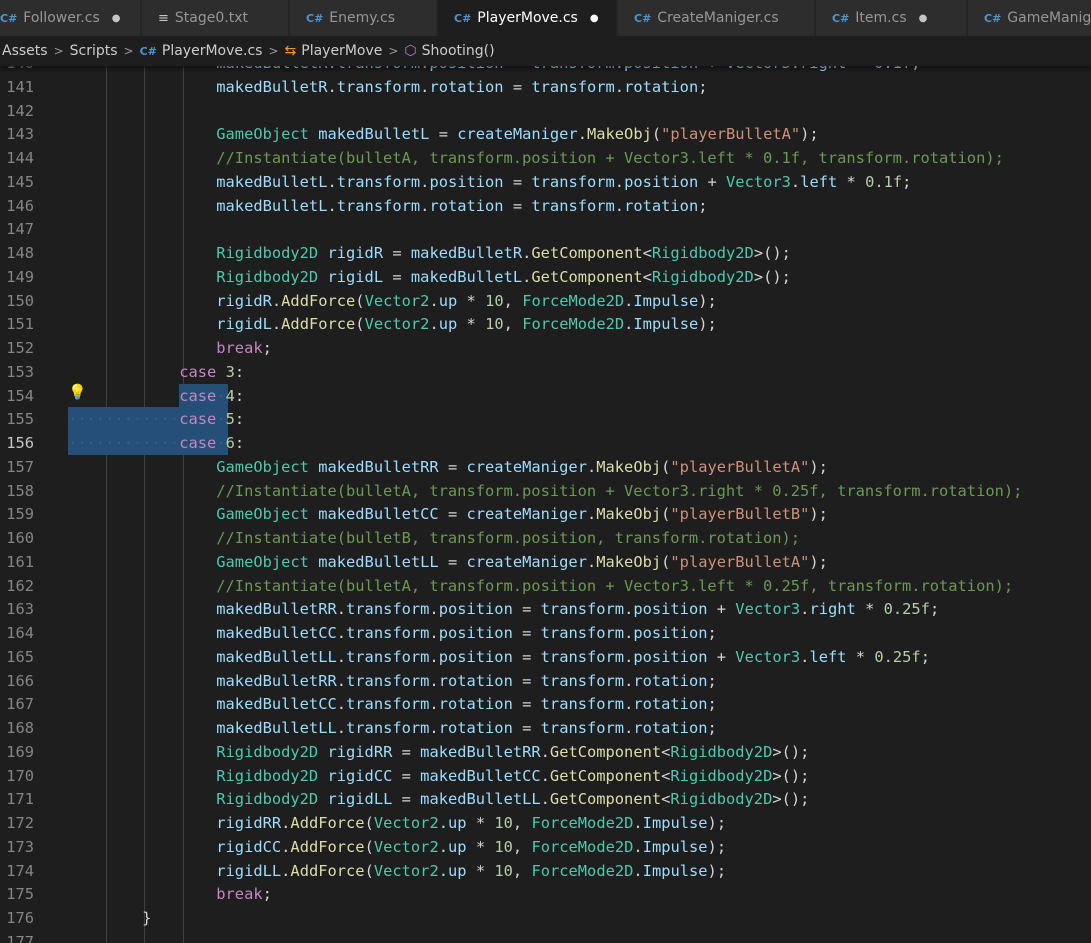 The image size is (1091, 943). I want to click on line-number: 161, so click(20, 561).